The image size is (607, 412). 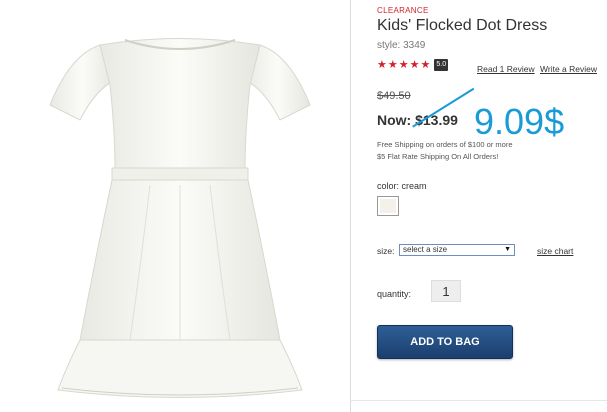 What do you see at coordinates (438, 156) in the screenshot?
I see `shipping-note-flat: $5 Flat Rate Shipping On All Orders!` at bounding box center [438, 156].